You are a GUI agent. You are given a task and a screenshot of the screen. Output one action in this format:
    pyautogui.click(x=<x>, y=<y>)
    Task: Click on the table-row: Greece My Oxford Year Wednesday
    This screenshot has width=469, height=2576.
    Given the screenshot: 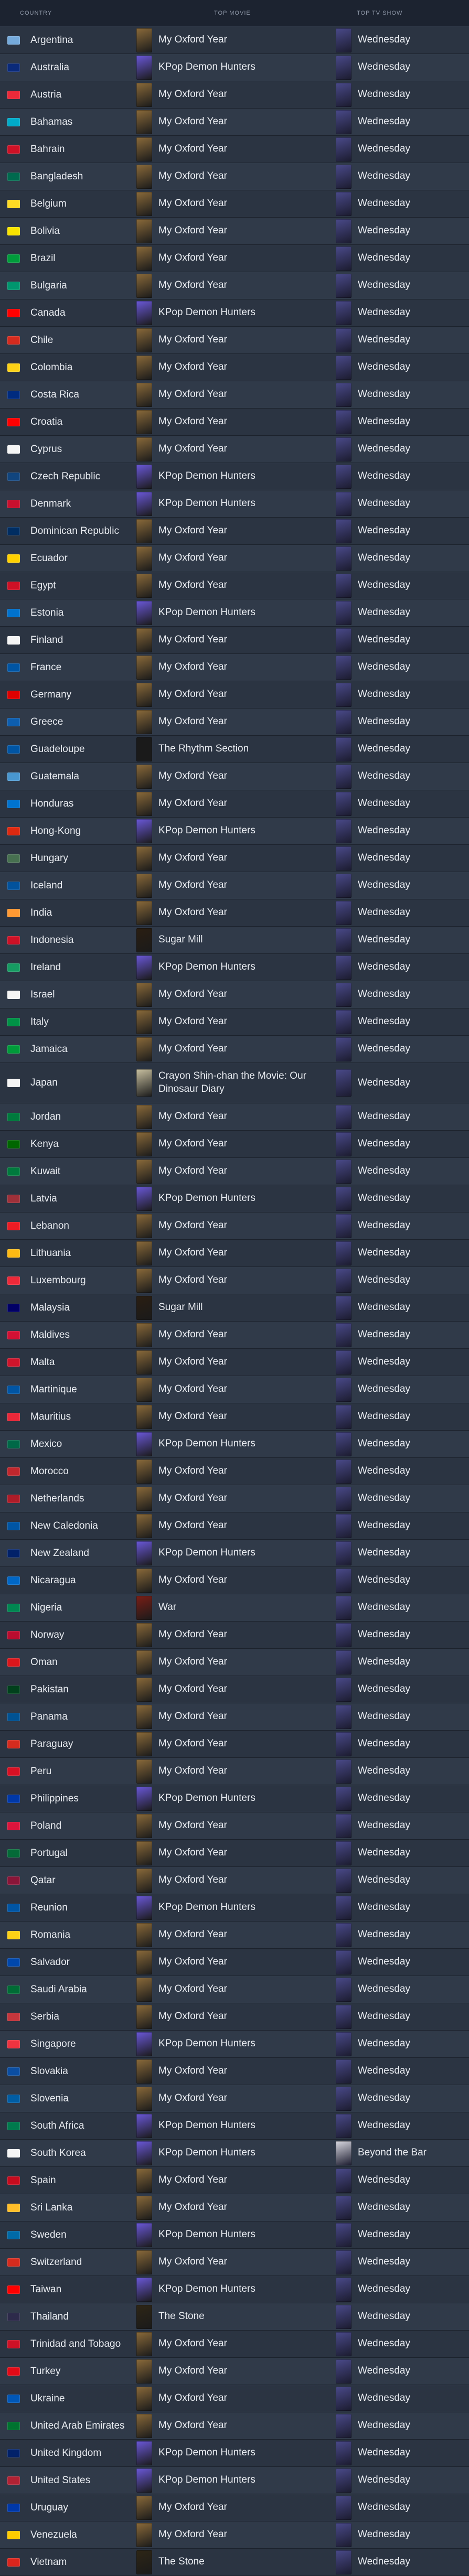 What is the action you would take?
    pyautogui.click(x=235, y=722)
    